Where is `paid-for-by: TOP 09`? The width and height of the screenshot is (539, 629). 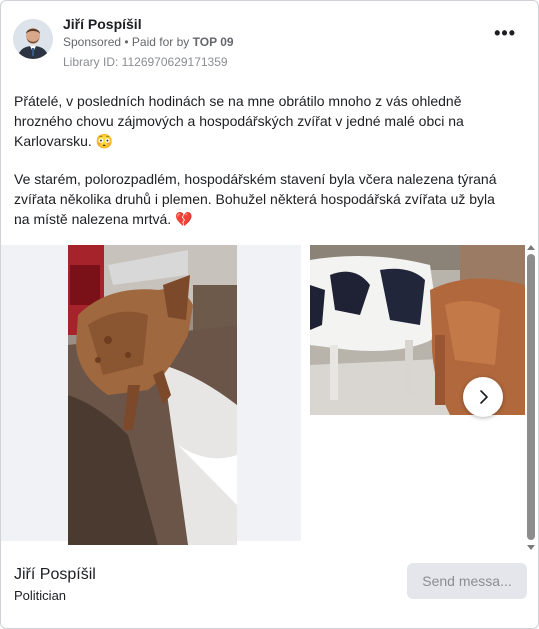
paid-for-by: TOP 09 is located at coordinates (213, 42).